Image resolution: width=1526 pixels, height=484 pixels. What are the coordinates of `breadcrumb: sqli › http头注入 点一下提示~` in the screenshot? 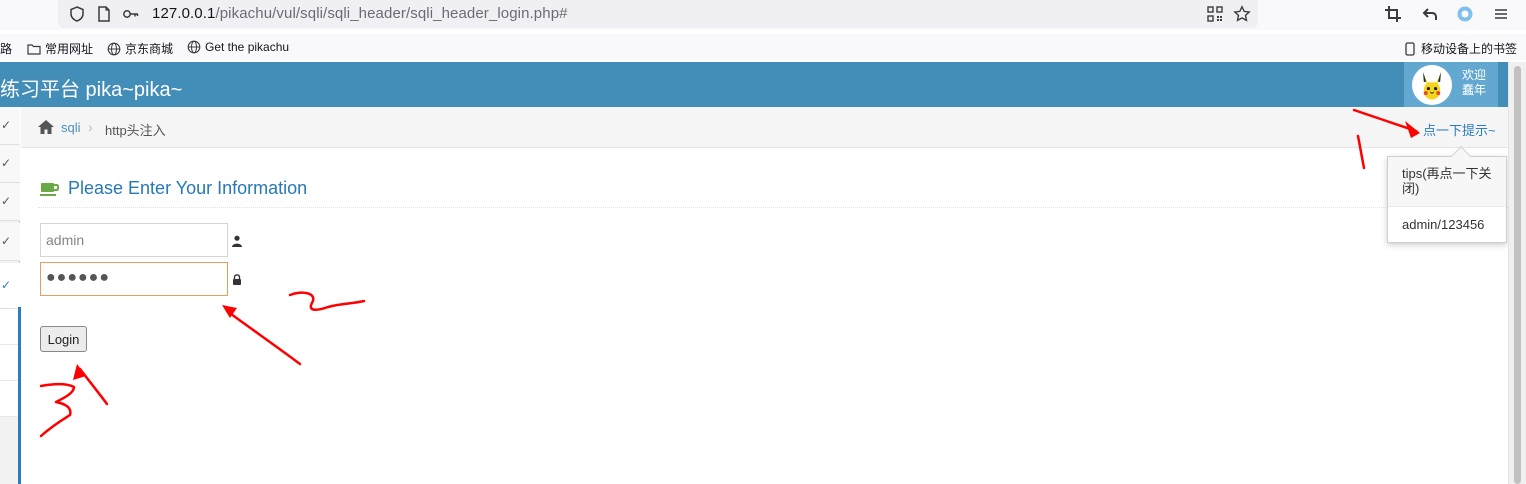 It's located at (764, 127).